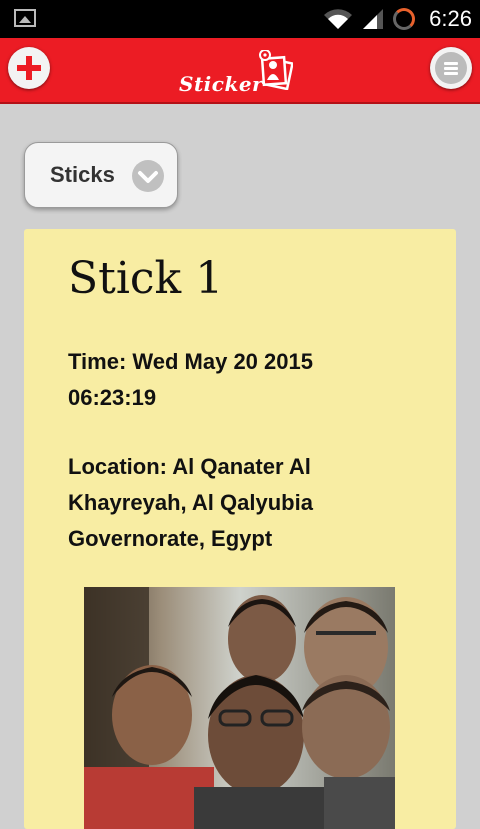 The image size is (480, 829). Describe the element at coordinates (221, 84) in the screenshot. I see `logo-text: Sticker` at that location.